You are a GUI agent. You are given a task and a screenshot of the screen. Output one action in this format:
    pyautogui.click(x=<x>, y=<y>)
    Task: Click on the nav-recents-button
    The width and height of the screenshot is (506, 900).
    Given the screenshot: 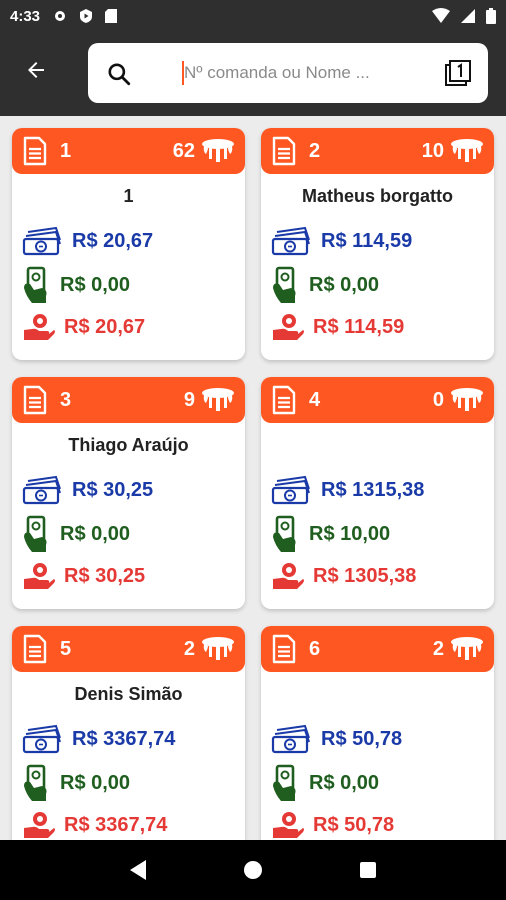 What is the action you would take?
    pyautogui.click(x=368, y=870)
    